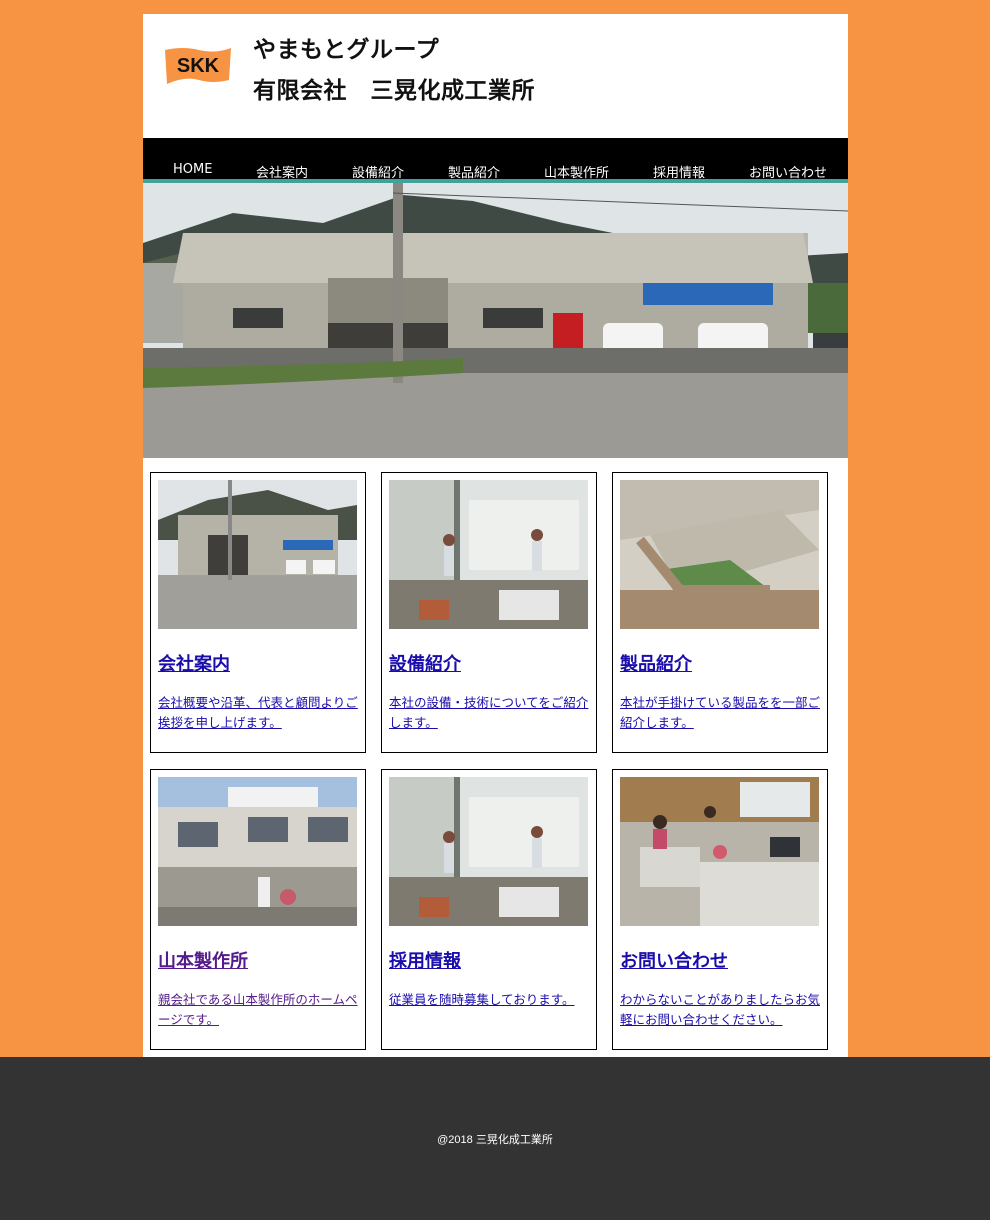 This screenshot has height=1220, width=990. Describe the element at coordinates (720, 713) in the screenshot. I see `card-desc-products: 本社が手掛けている製品をを一部ご紹介します。` at that location.